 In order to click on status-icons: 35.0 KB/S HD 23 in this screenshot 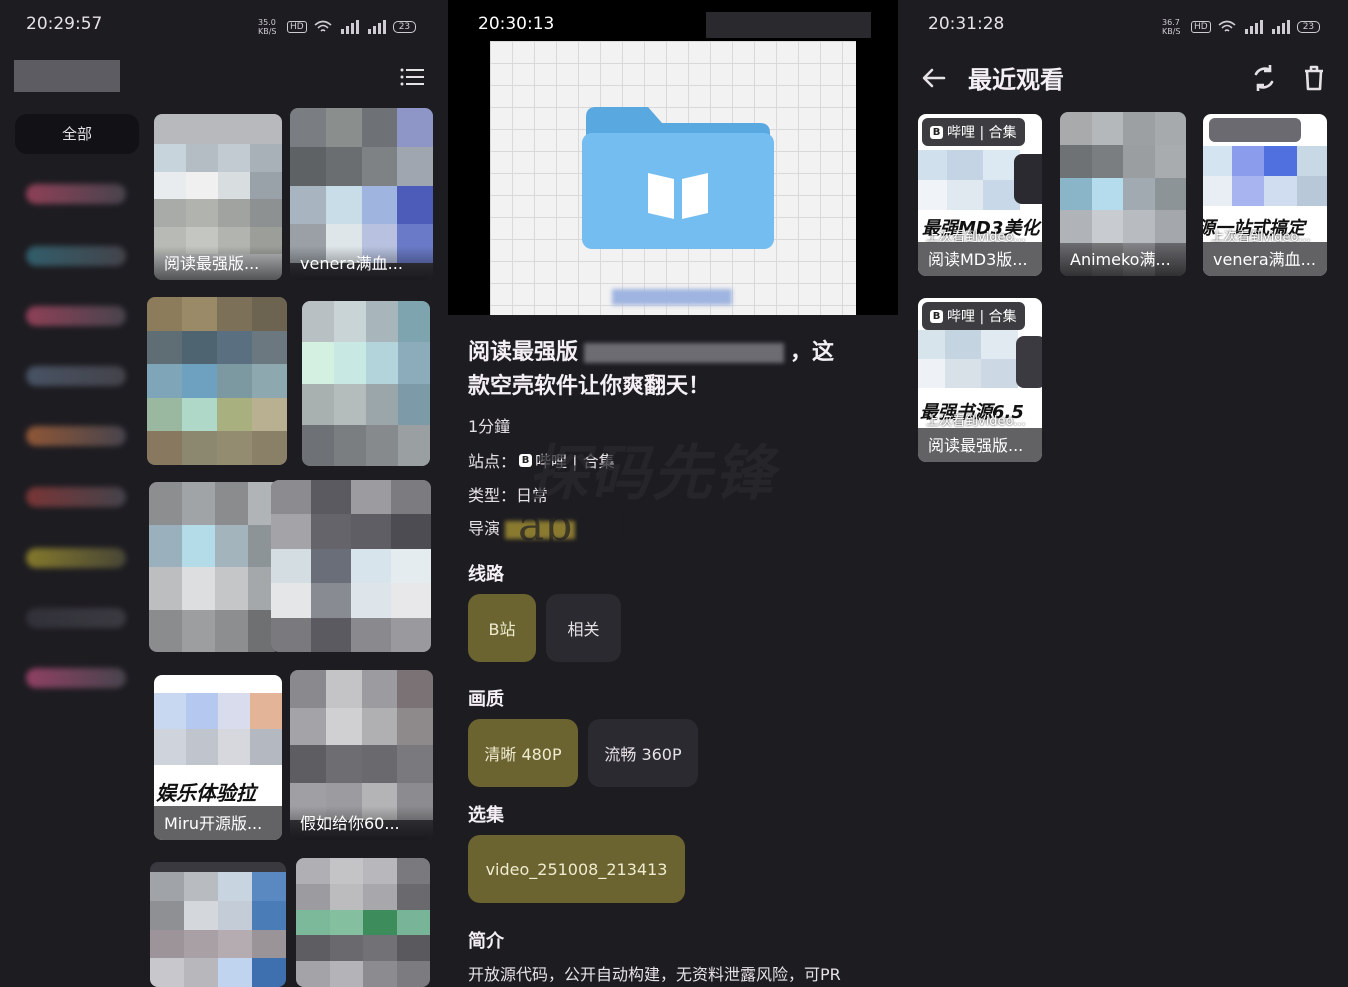, I will do `click(337, 27)`.